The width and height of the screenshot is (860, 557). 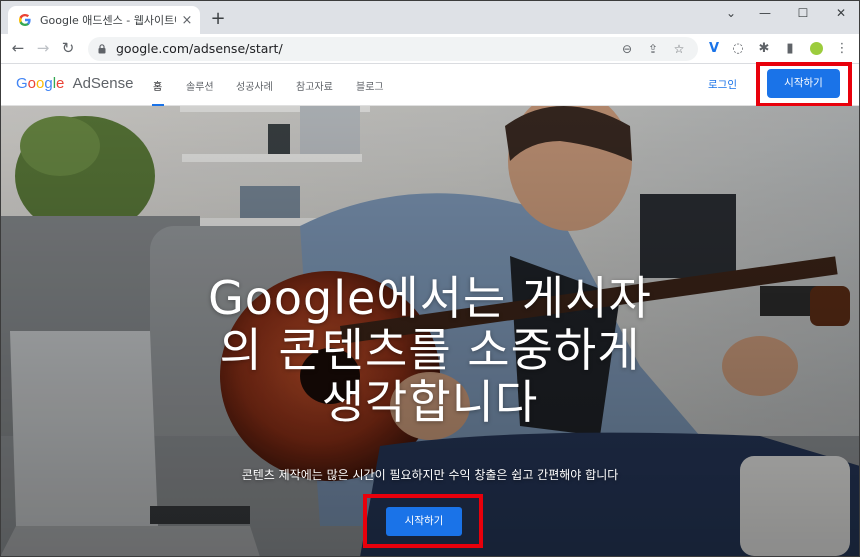 I want to click on browser-titlebar: Google 애드센스 - 웹사이트에서 × + ⌄ — ☐ ✕, so click(x=430, y=17).